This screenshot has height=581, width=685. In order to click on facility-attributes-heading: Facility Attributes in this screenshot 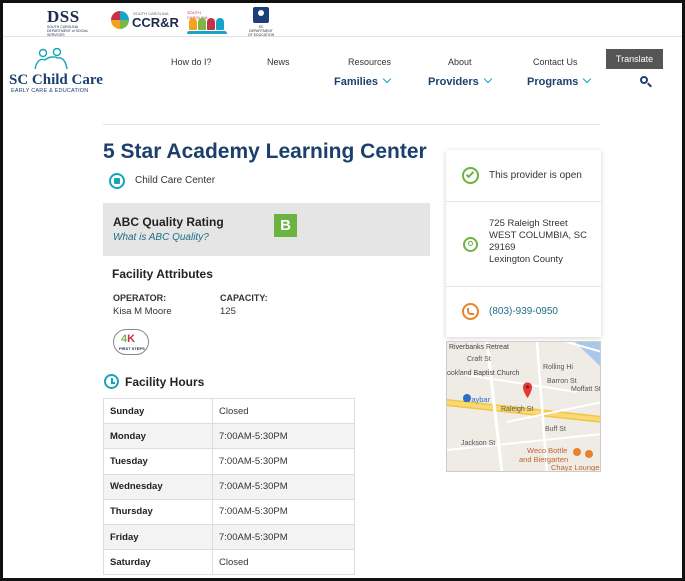, I will do `click(162, 274)`.